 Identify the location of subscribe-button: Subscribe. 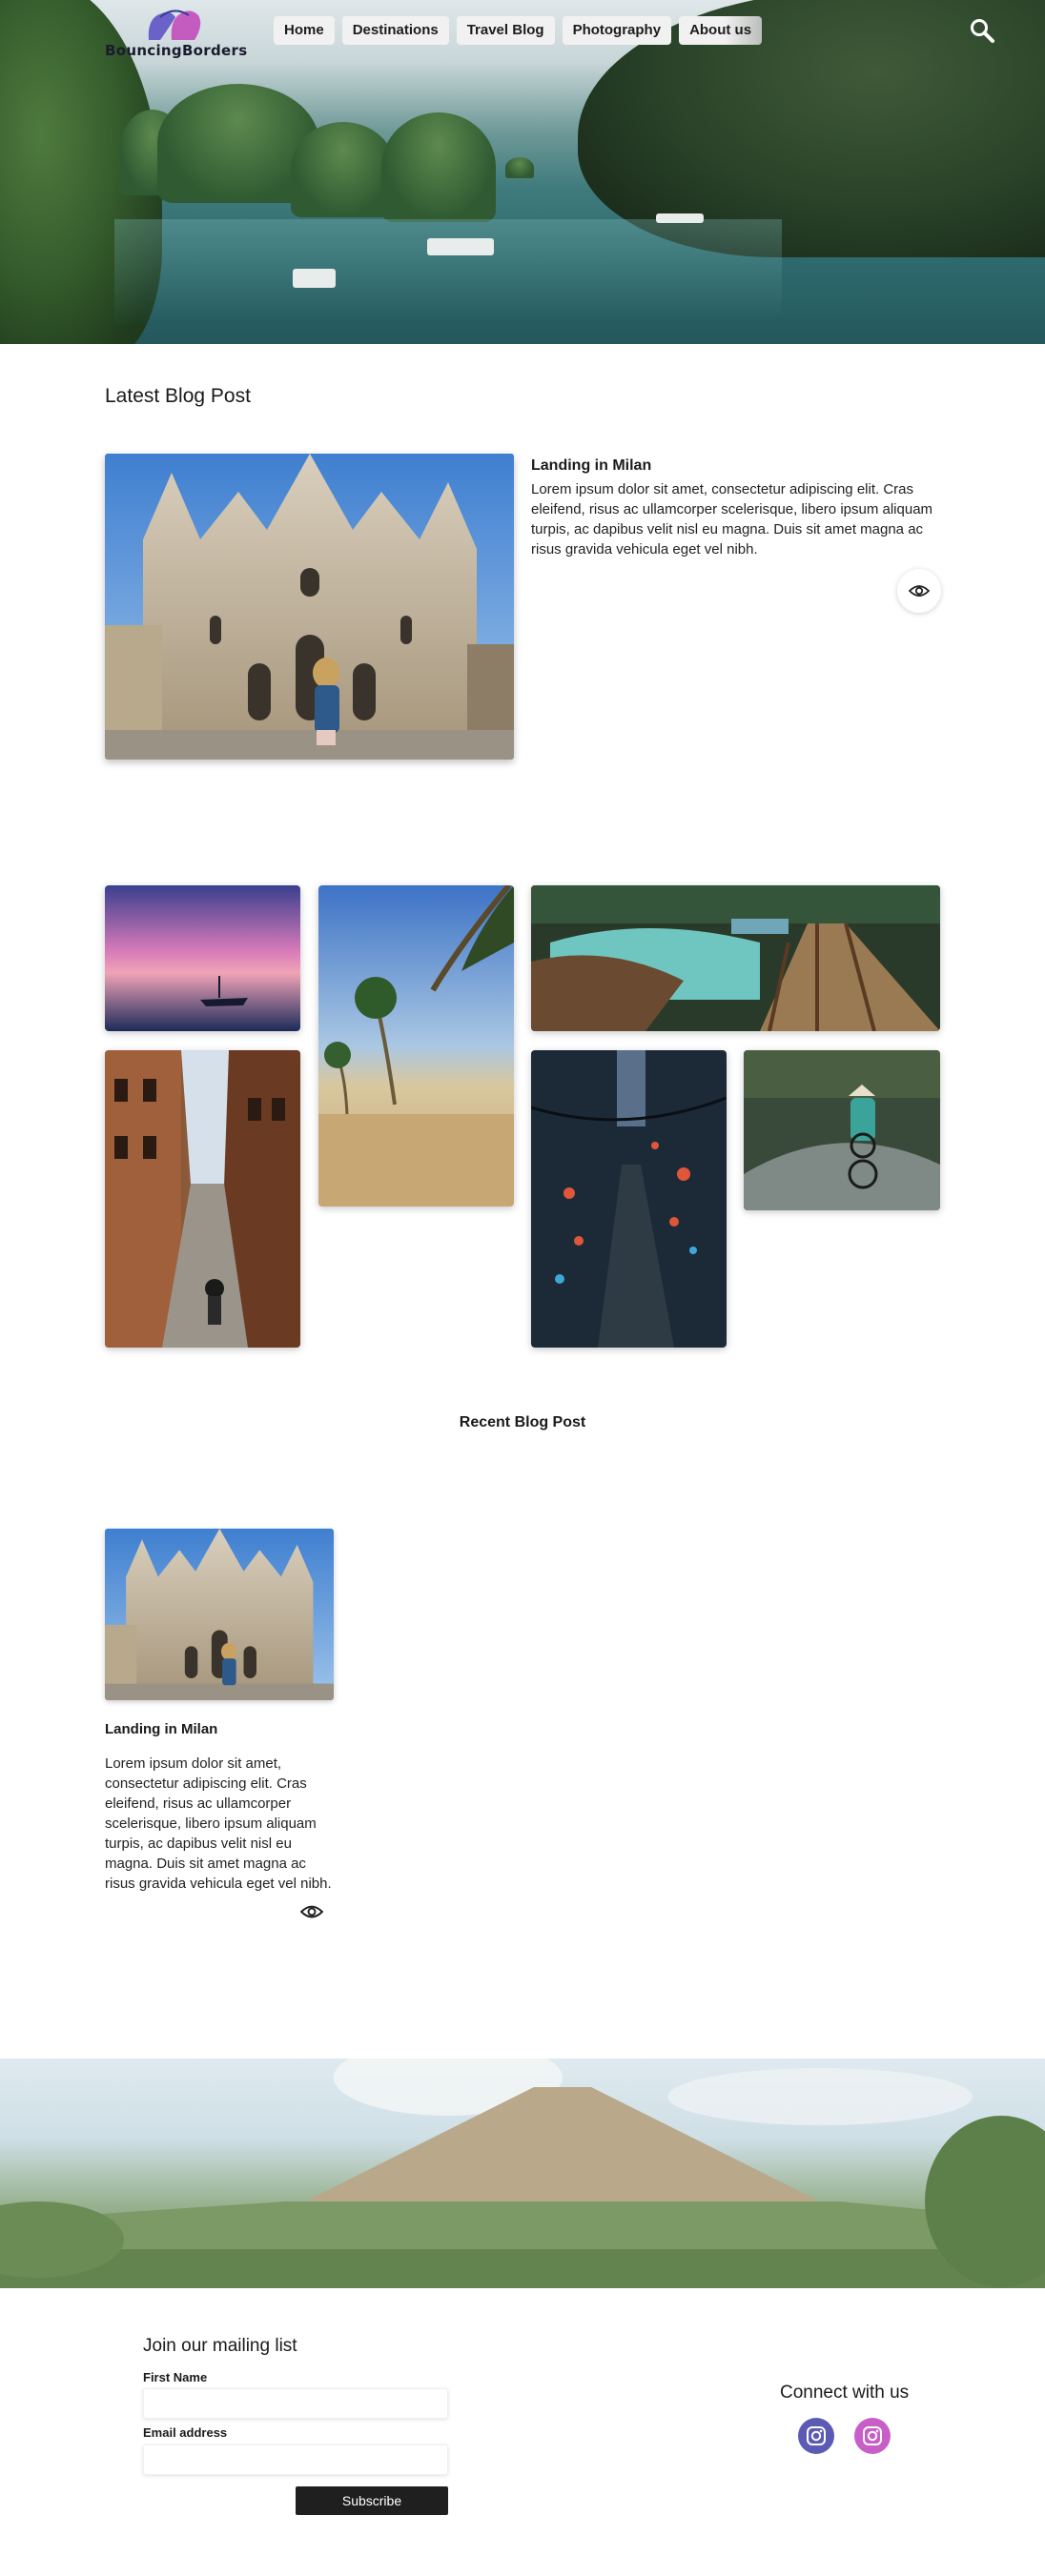
(372, 2500).